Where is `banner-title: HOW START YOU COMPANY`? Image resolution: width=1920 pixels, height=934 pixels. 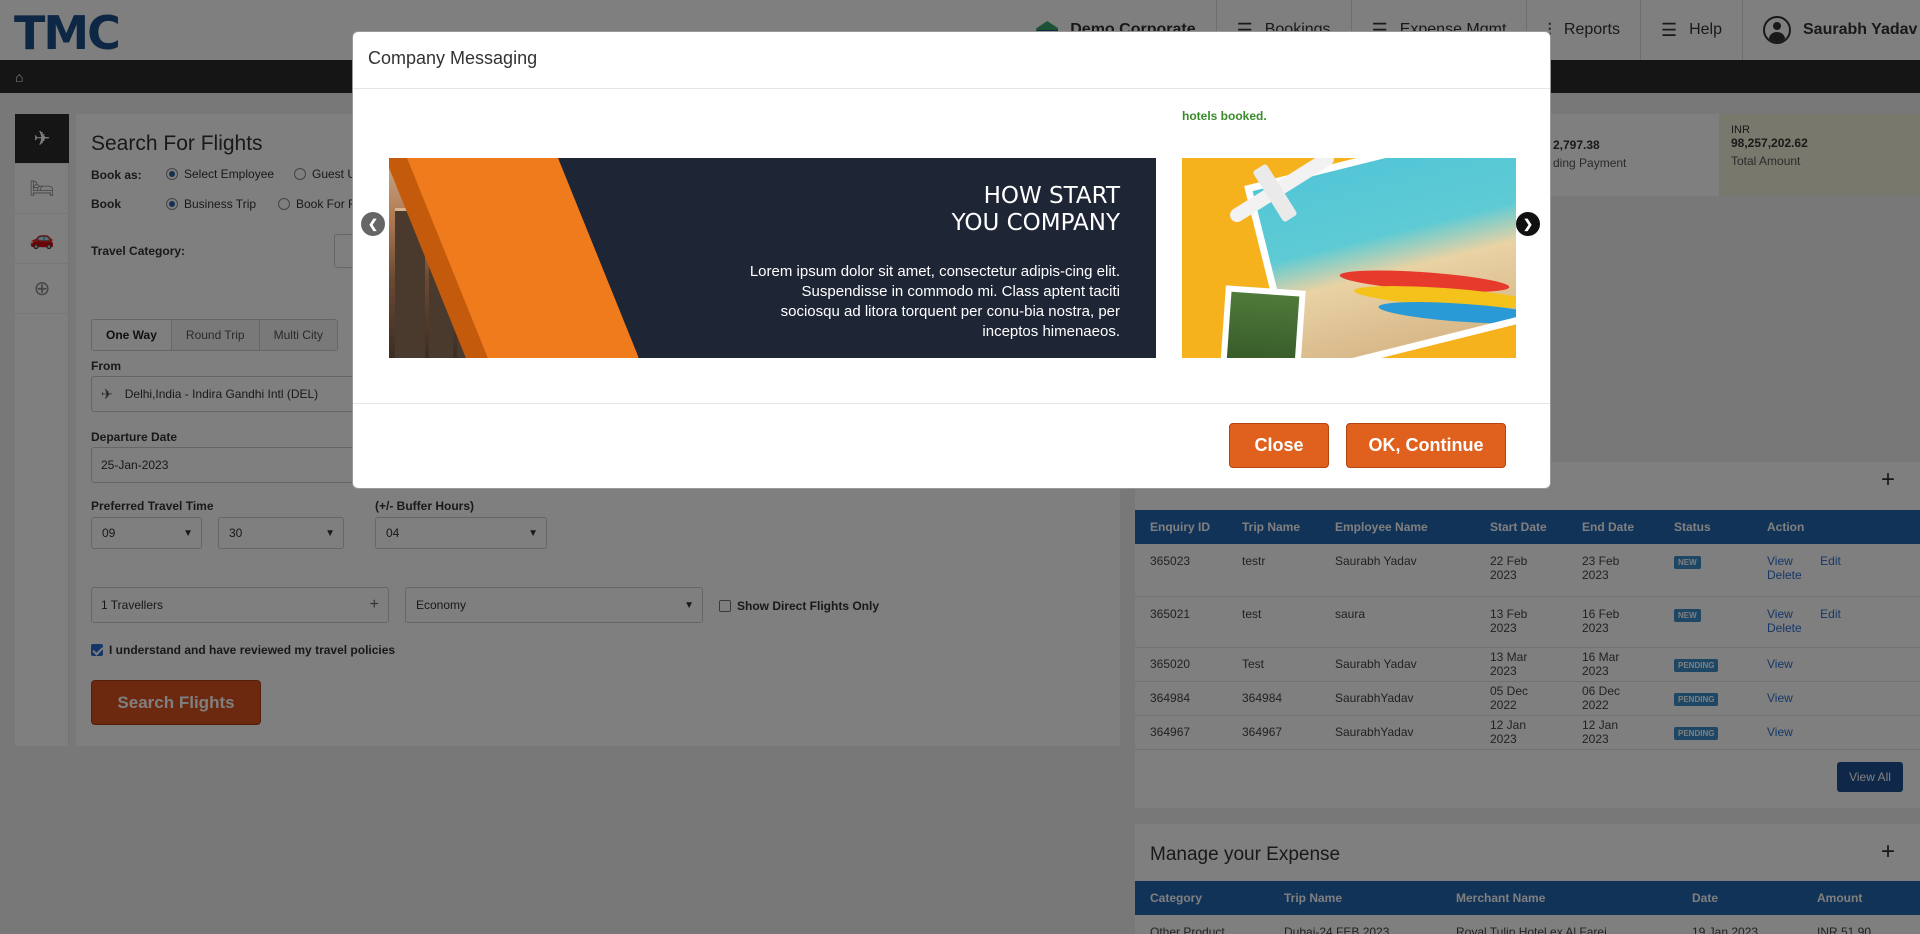
banner-title: HOW START YOU COMPANY is located at coordinates (1036, 210).